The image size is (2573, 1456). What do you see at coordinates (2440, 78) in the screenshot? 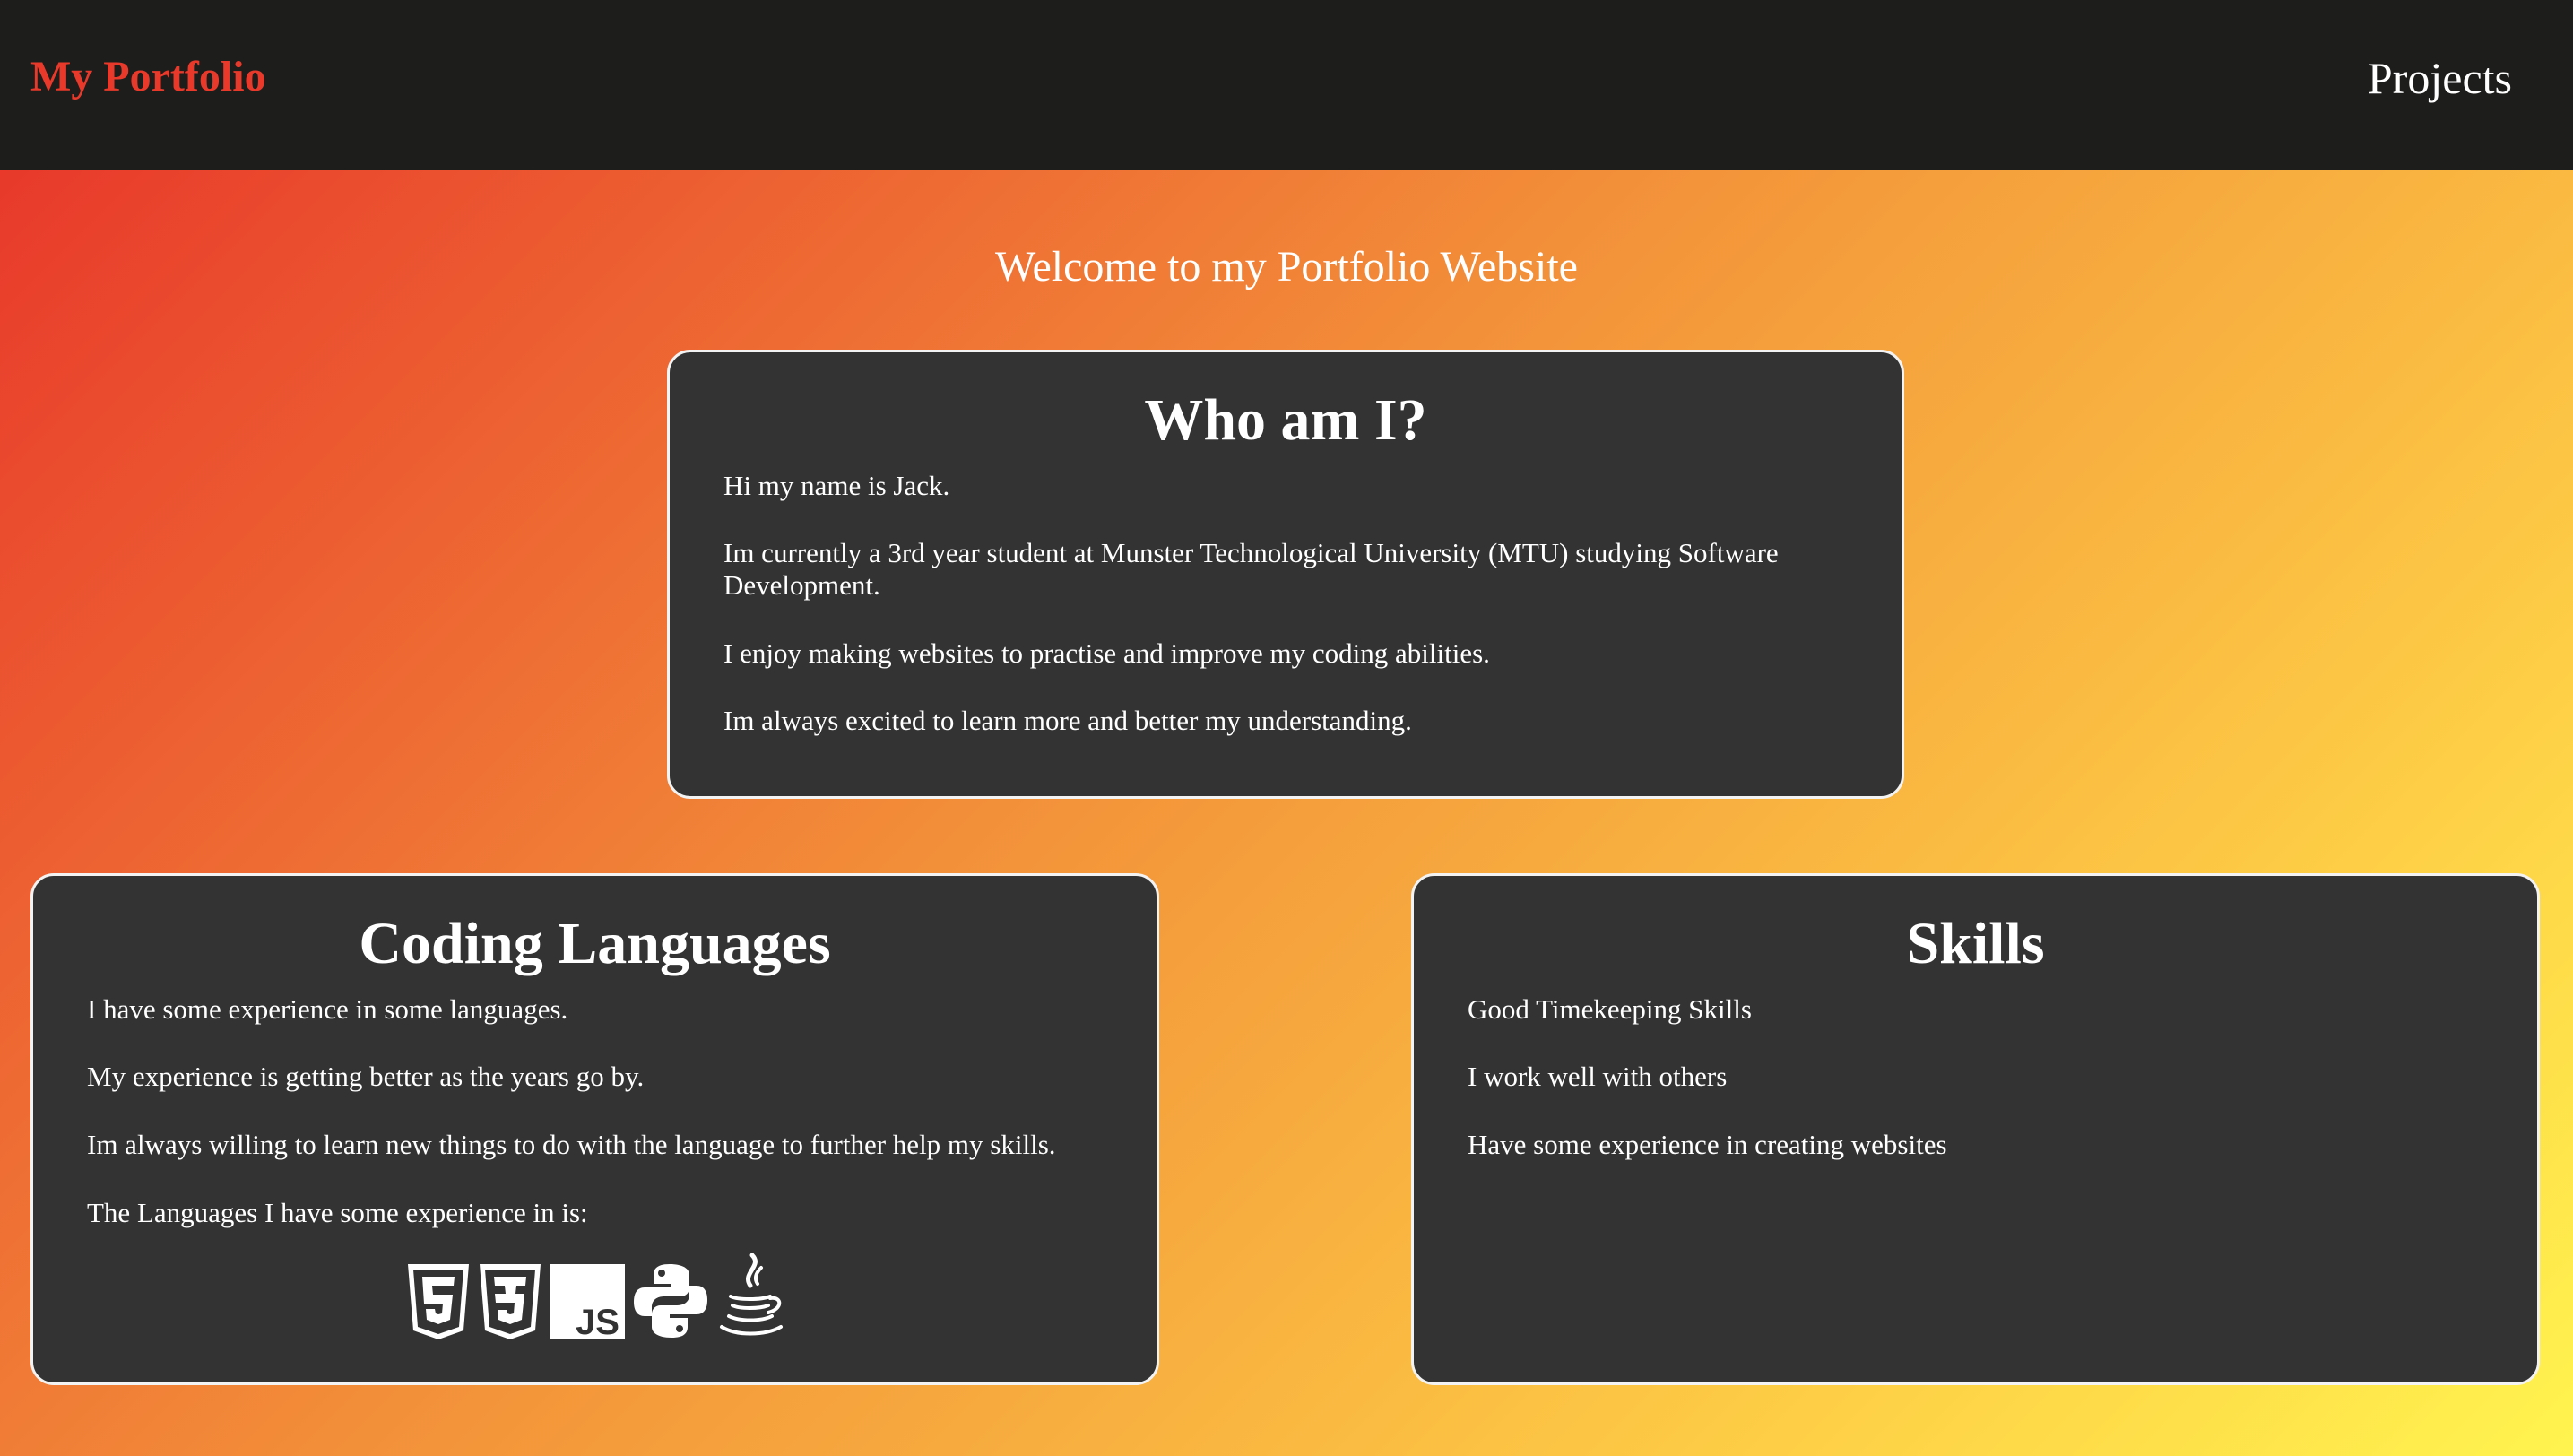
I see `projects-nav-link: Projects` at bounding box center [2440, 78].